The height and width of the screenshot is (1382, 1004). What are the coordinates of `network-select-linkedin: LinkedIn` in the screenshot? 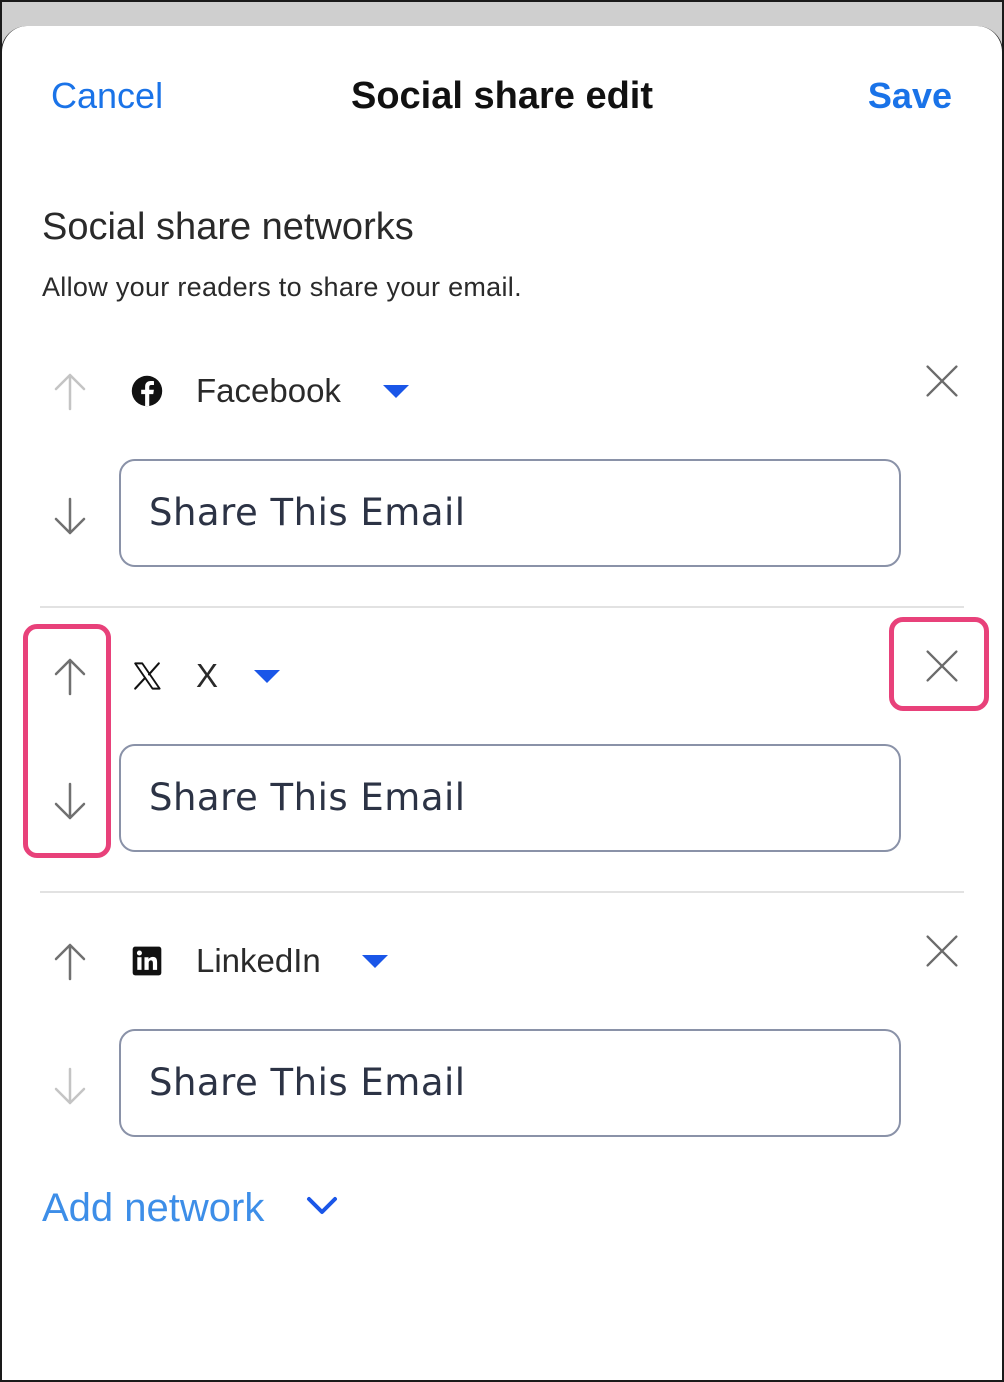 It's located at (258, 961).